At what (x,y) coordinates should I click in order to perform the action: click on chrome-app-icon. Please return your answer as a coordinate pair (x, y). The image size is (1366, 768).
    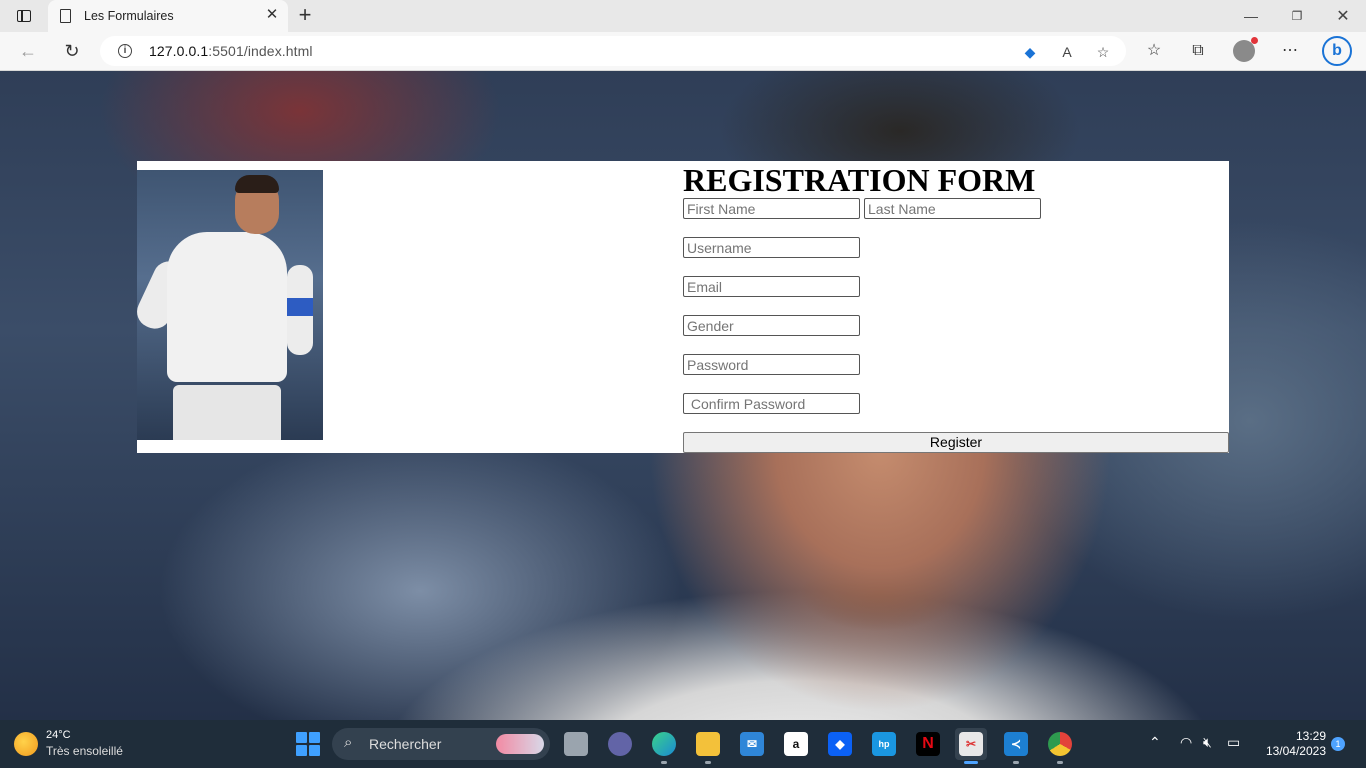
    Looking at the image, I should click on (1060, 746).